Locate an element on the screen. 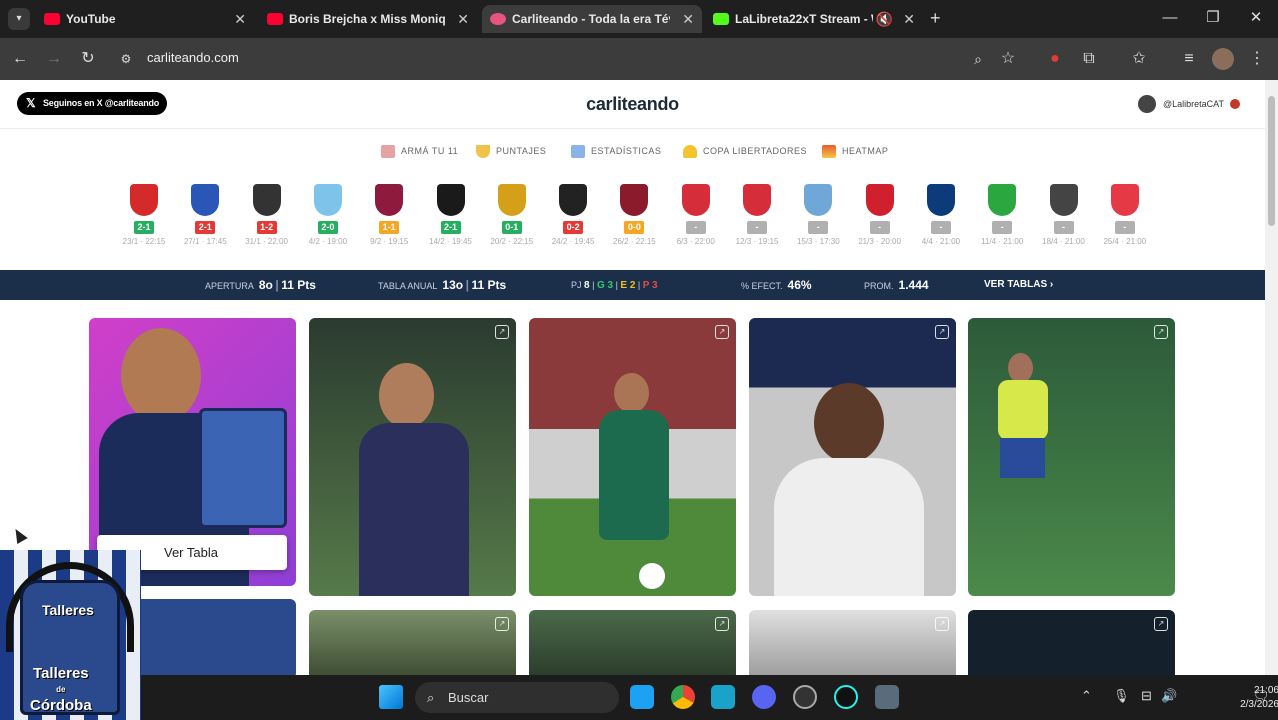  fixture-item: 1-1 9/2 · 19:15 is located at coordinates (389, 215).